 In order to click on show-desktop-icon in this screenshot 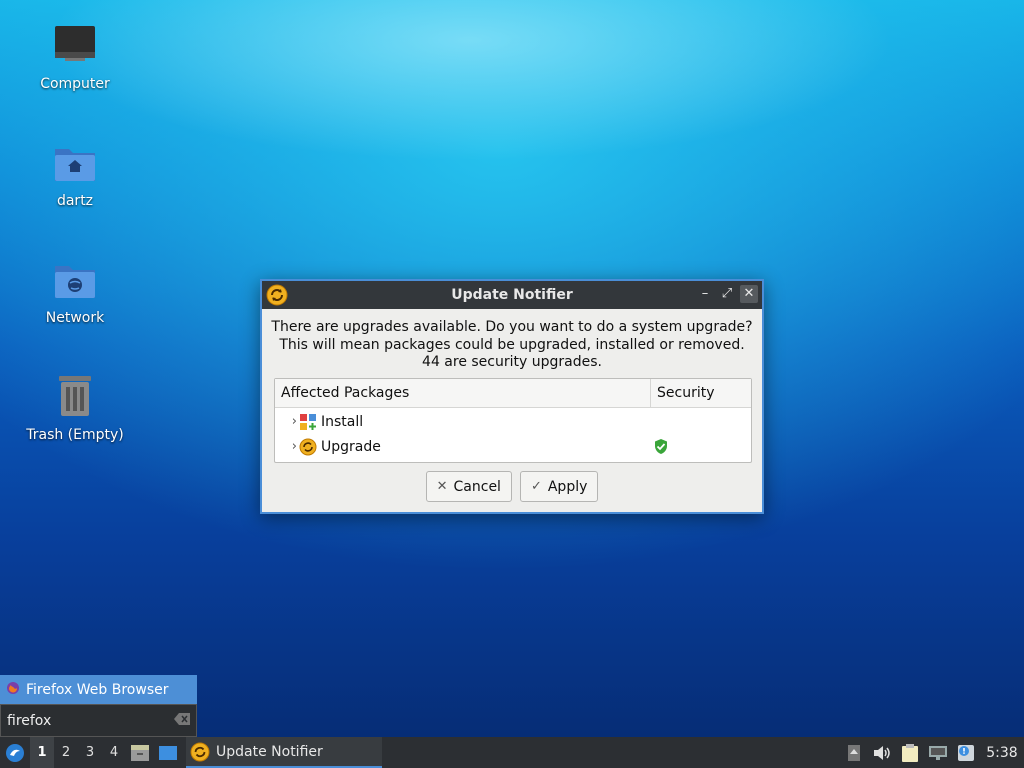, I will do `click(168, 752)`.